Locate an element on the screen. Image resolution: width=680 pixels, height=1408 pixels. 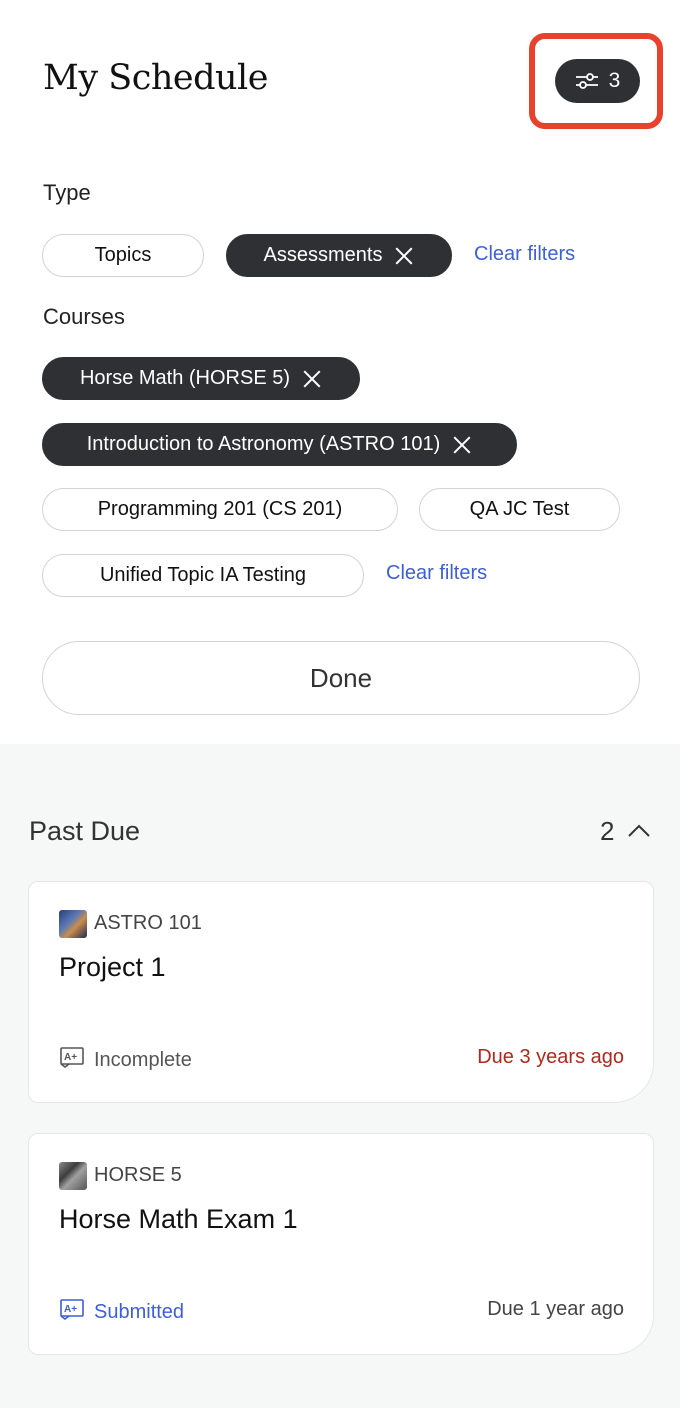
due-text: Due 1 year ago is located at coordinates (555, 1309).